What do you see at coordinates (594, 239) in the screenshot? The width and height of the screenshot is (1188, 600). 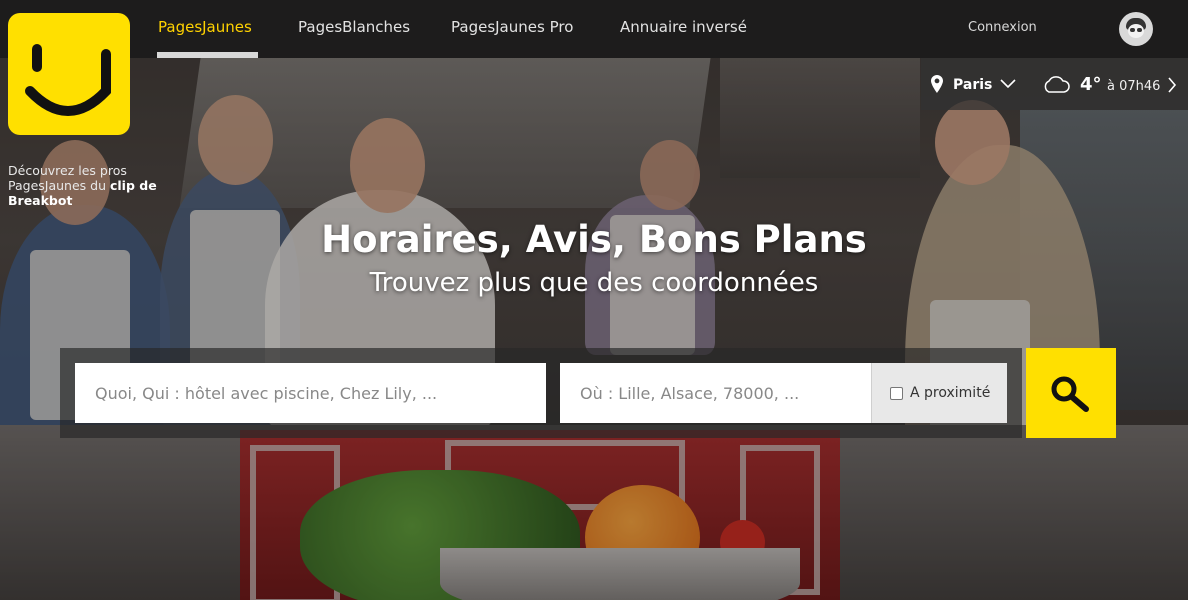 I see `hero-title: Horaires, Avis, Bons Plans` at bounding box center [594, 239].